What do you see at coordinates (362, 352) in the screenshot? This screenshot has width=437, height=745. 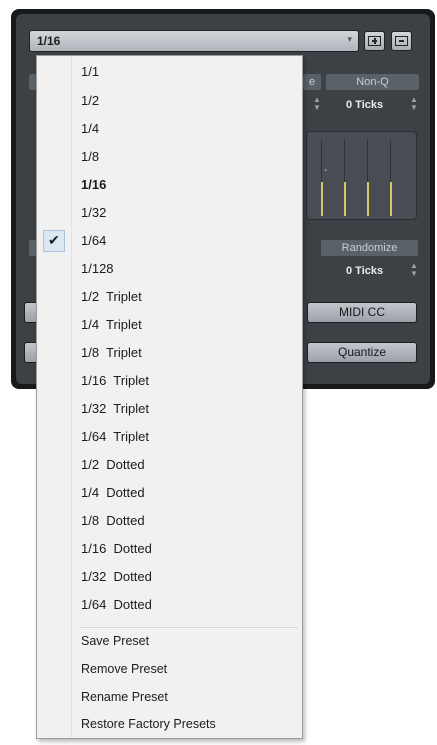 I see `quantize-button: Quantize` at bounding box center [362, 352].